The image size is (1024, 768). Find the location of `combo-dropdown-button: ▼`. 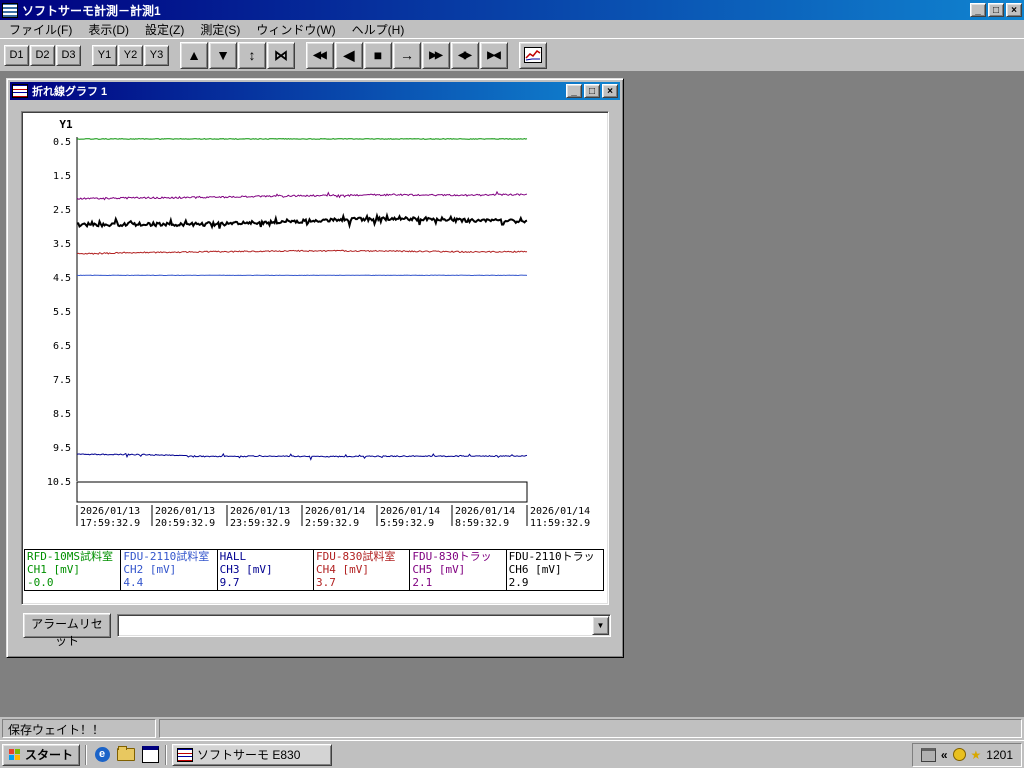

combo-dropdown-button: ▼ is located at coordinates (600, 625).